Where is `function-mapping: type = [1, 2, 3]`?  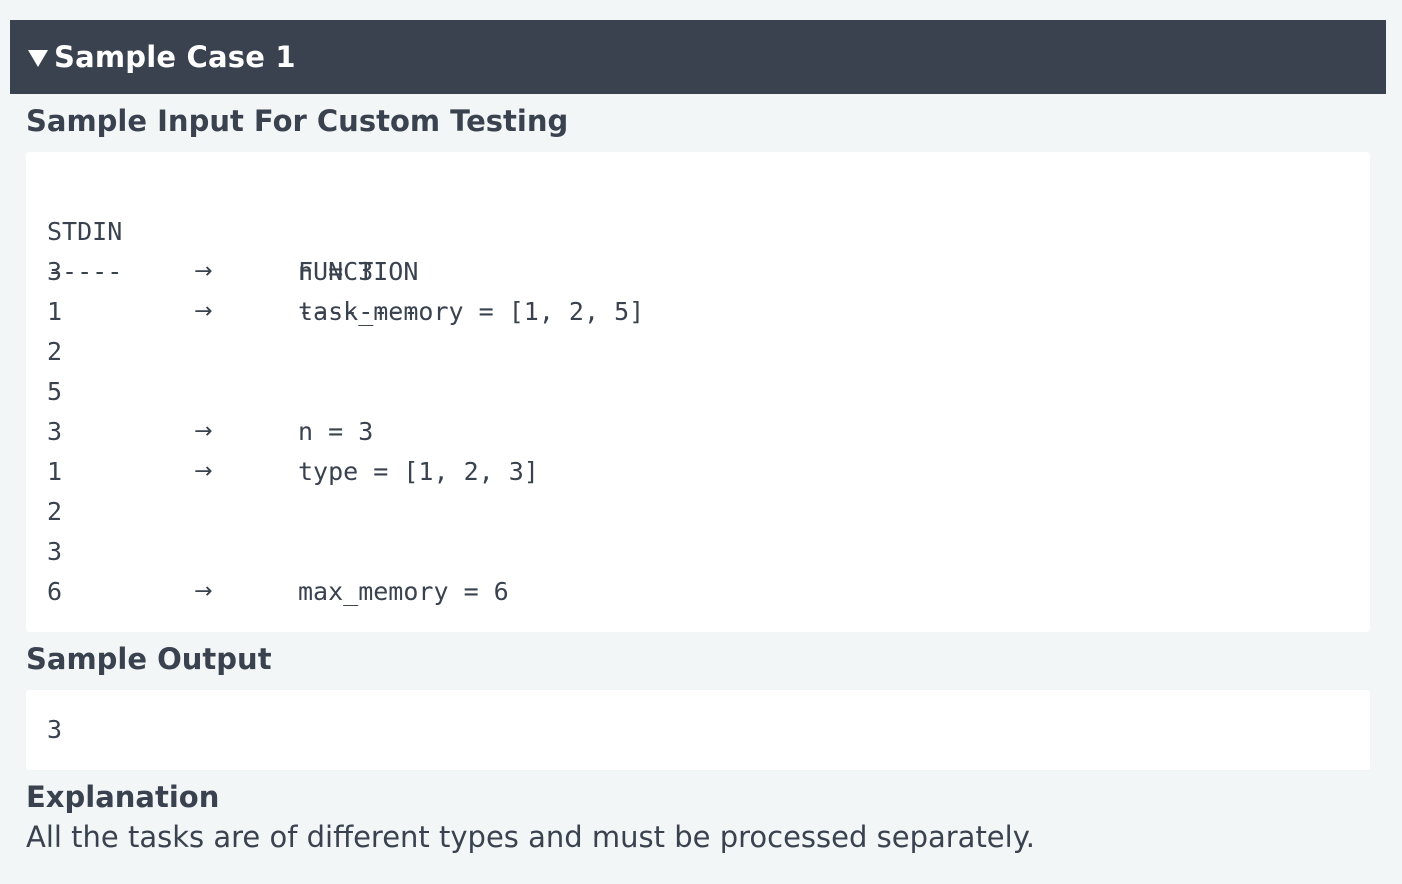
function-mapping: type = [1, 2, 3] is located at coordinates (418, 471).